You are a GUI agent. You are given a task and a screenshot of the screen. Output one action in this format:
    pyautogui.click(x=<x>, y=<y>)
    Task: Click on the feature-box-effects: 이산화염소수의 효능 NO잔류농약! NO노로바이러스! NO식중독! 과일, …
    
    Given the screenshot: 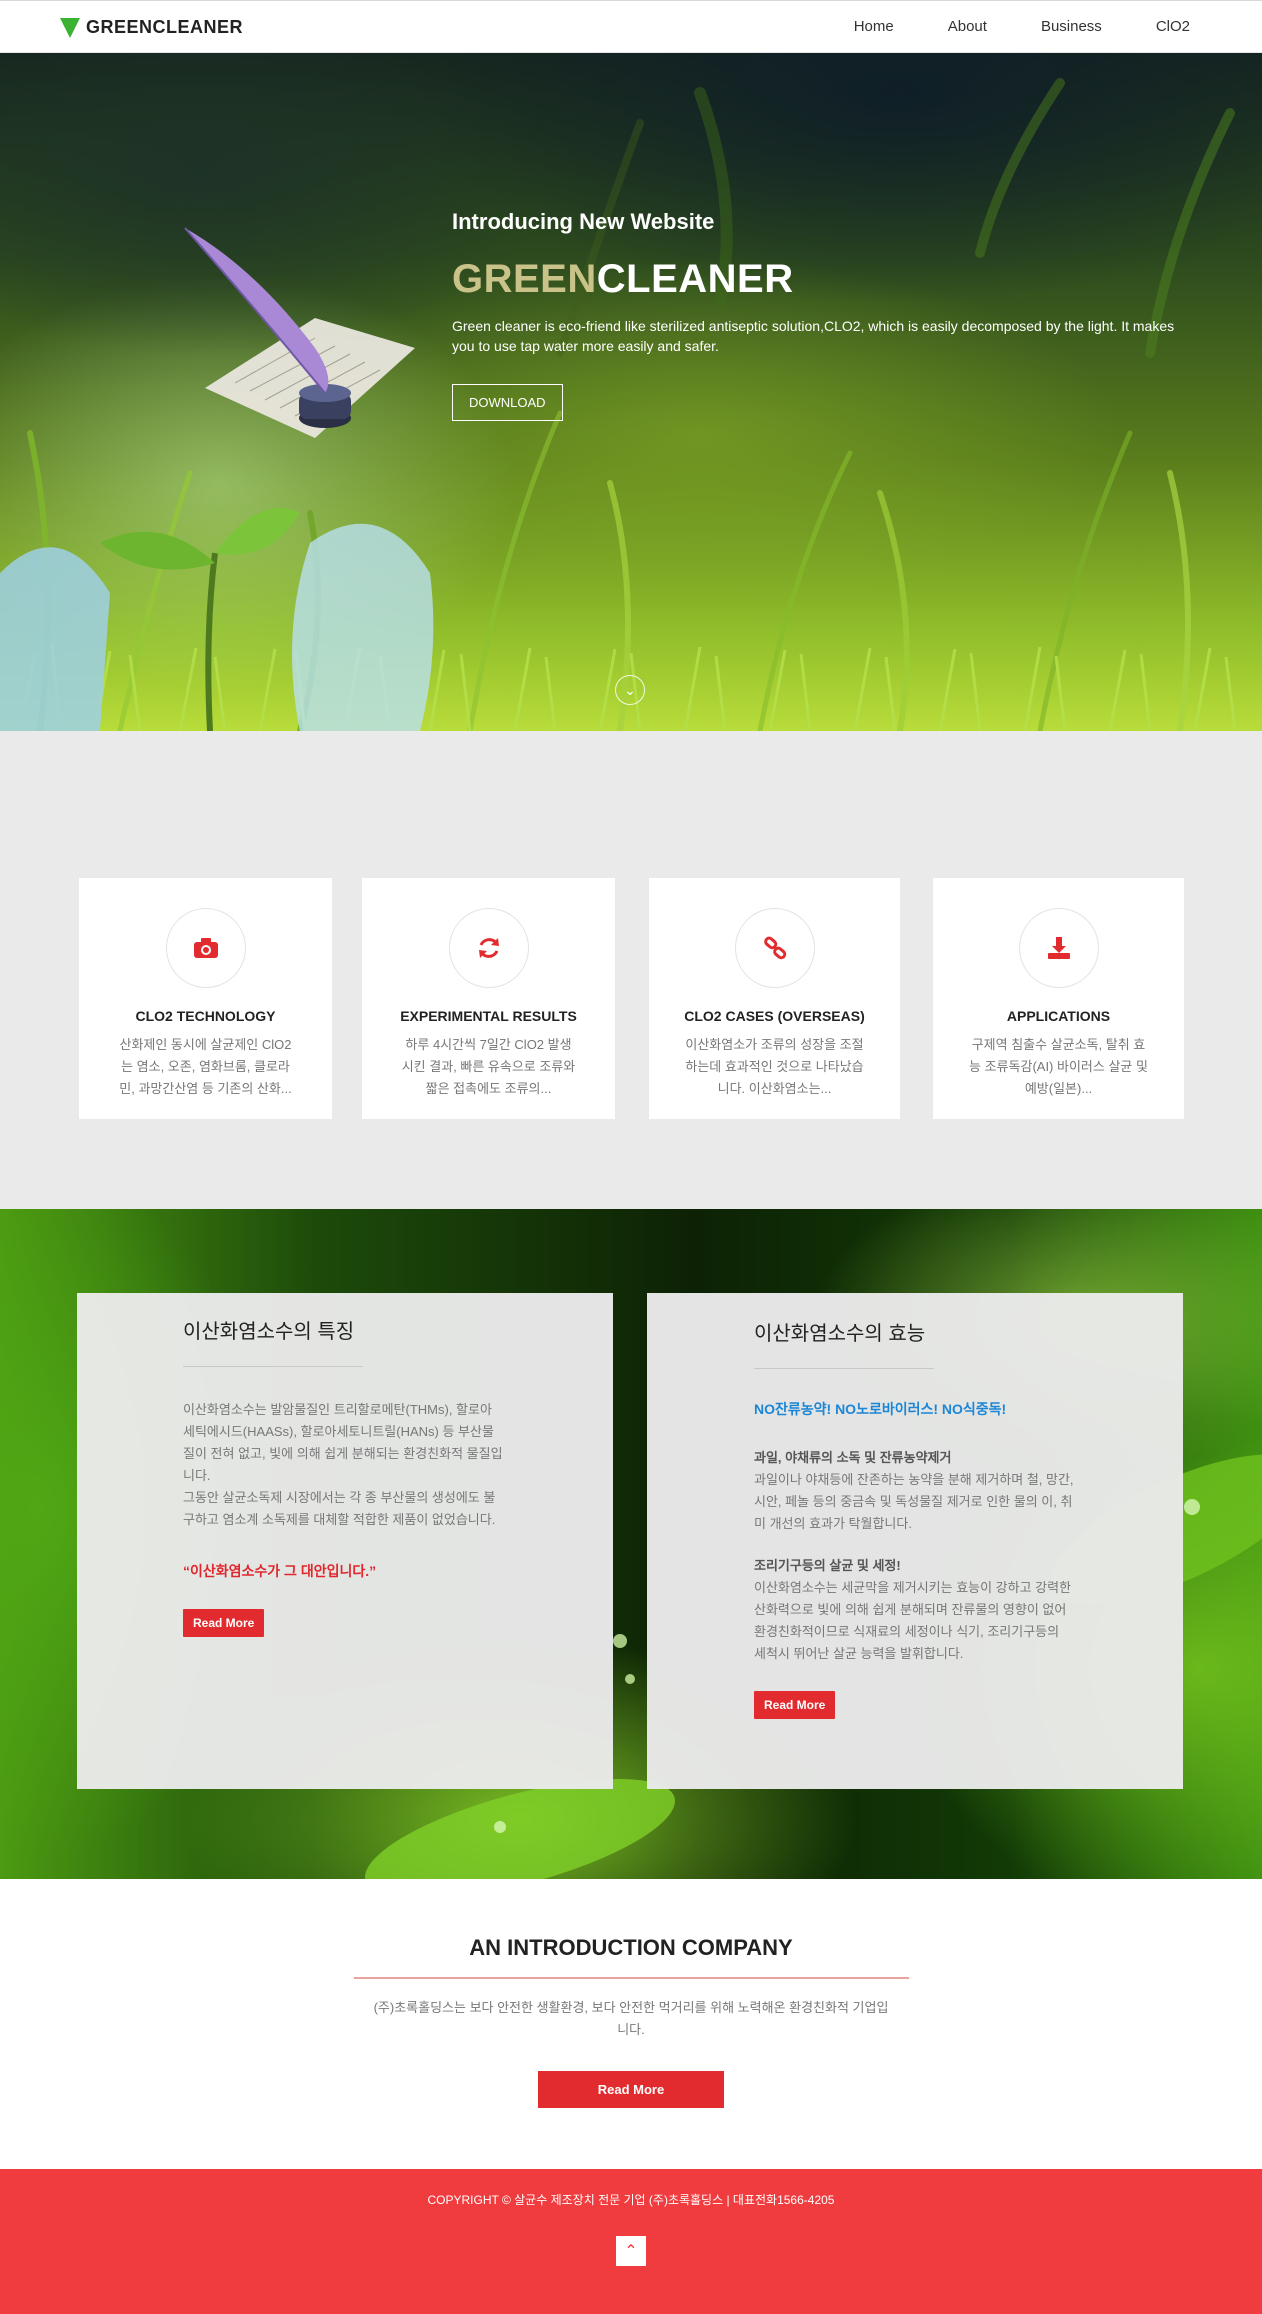 What is the action you would take?
    pyautogui.click(x=915, y=1541)
    